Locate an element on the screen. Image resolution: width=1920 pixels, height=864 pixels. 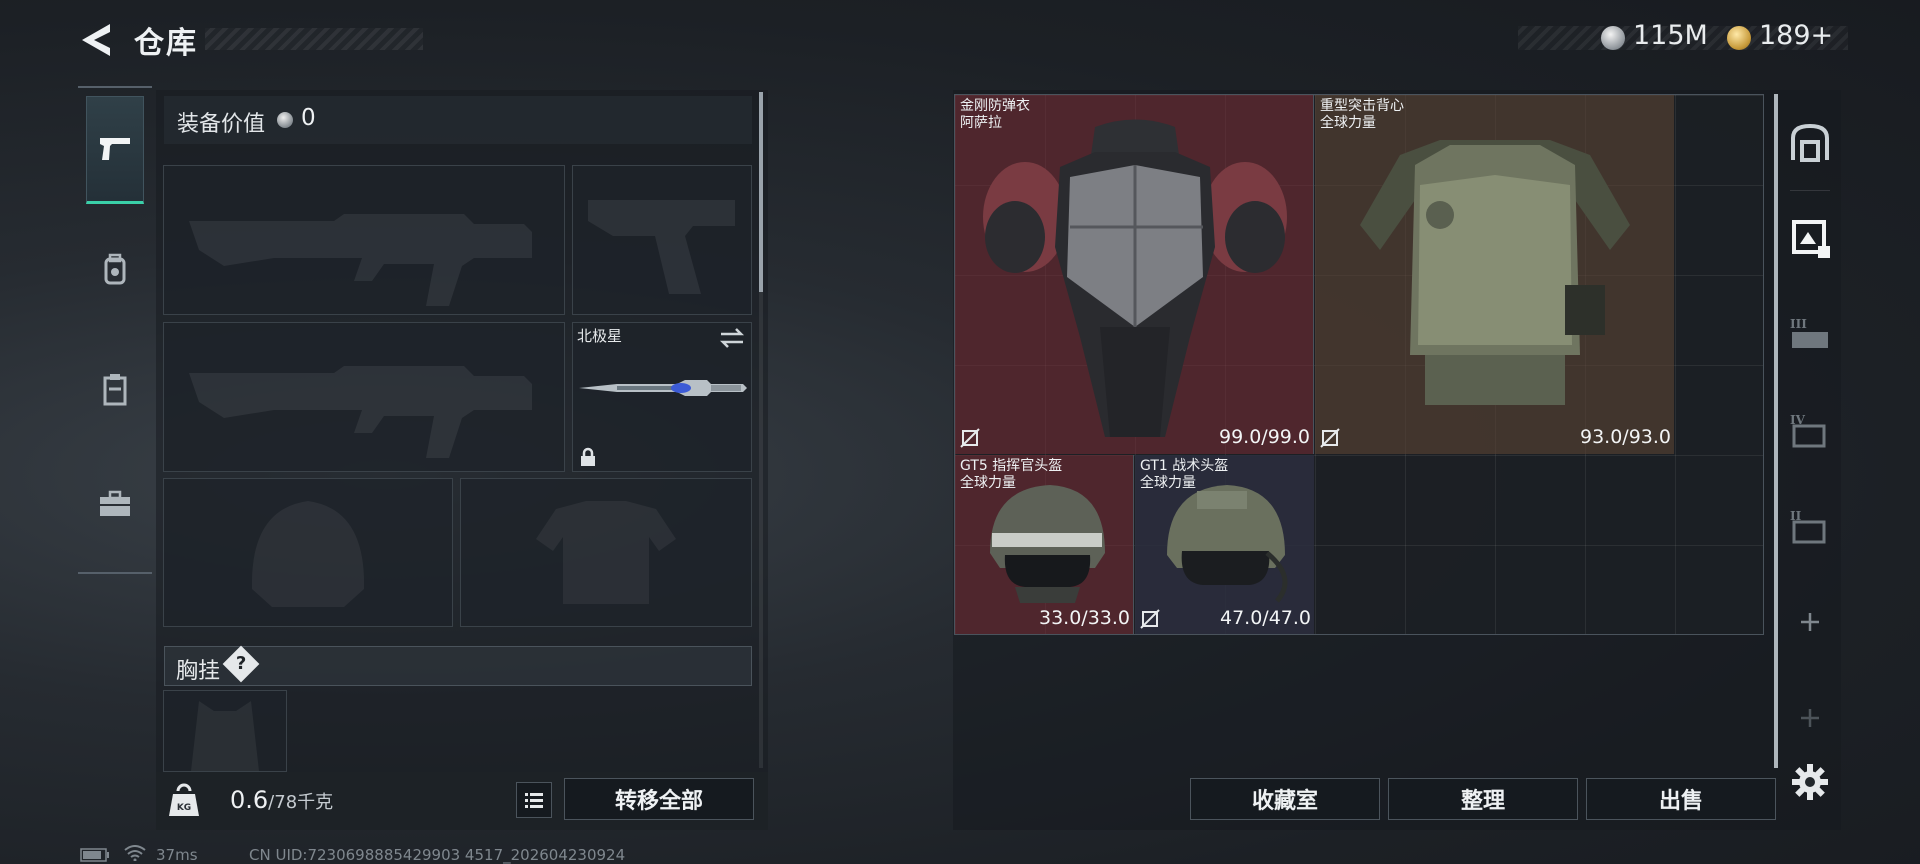
svg-text: KG is located at coordinates (184, 808).